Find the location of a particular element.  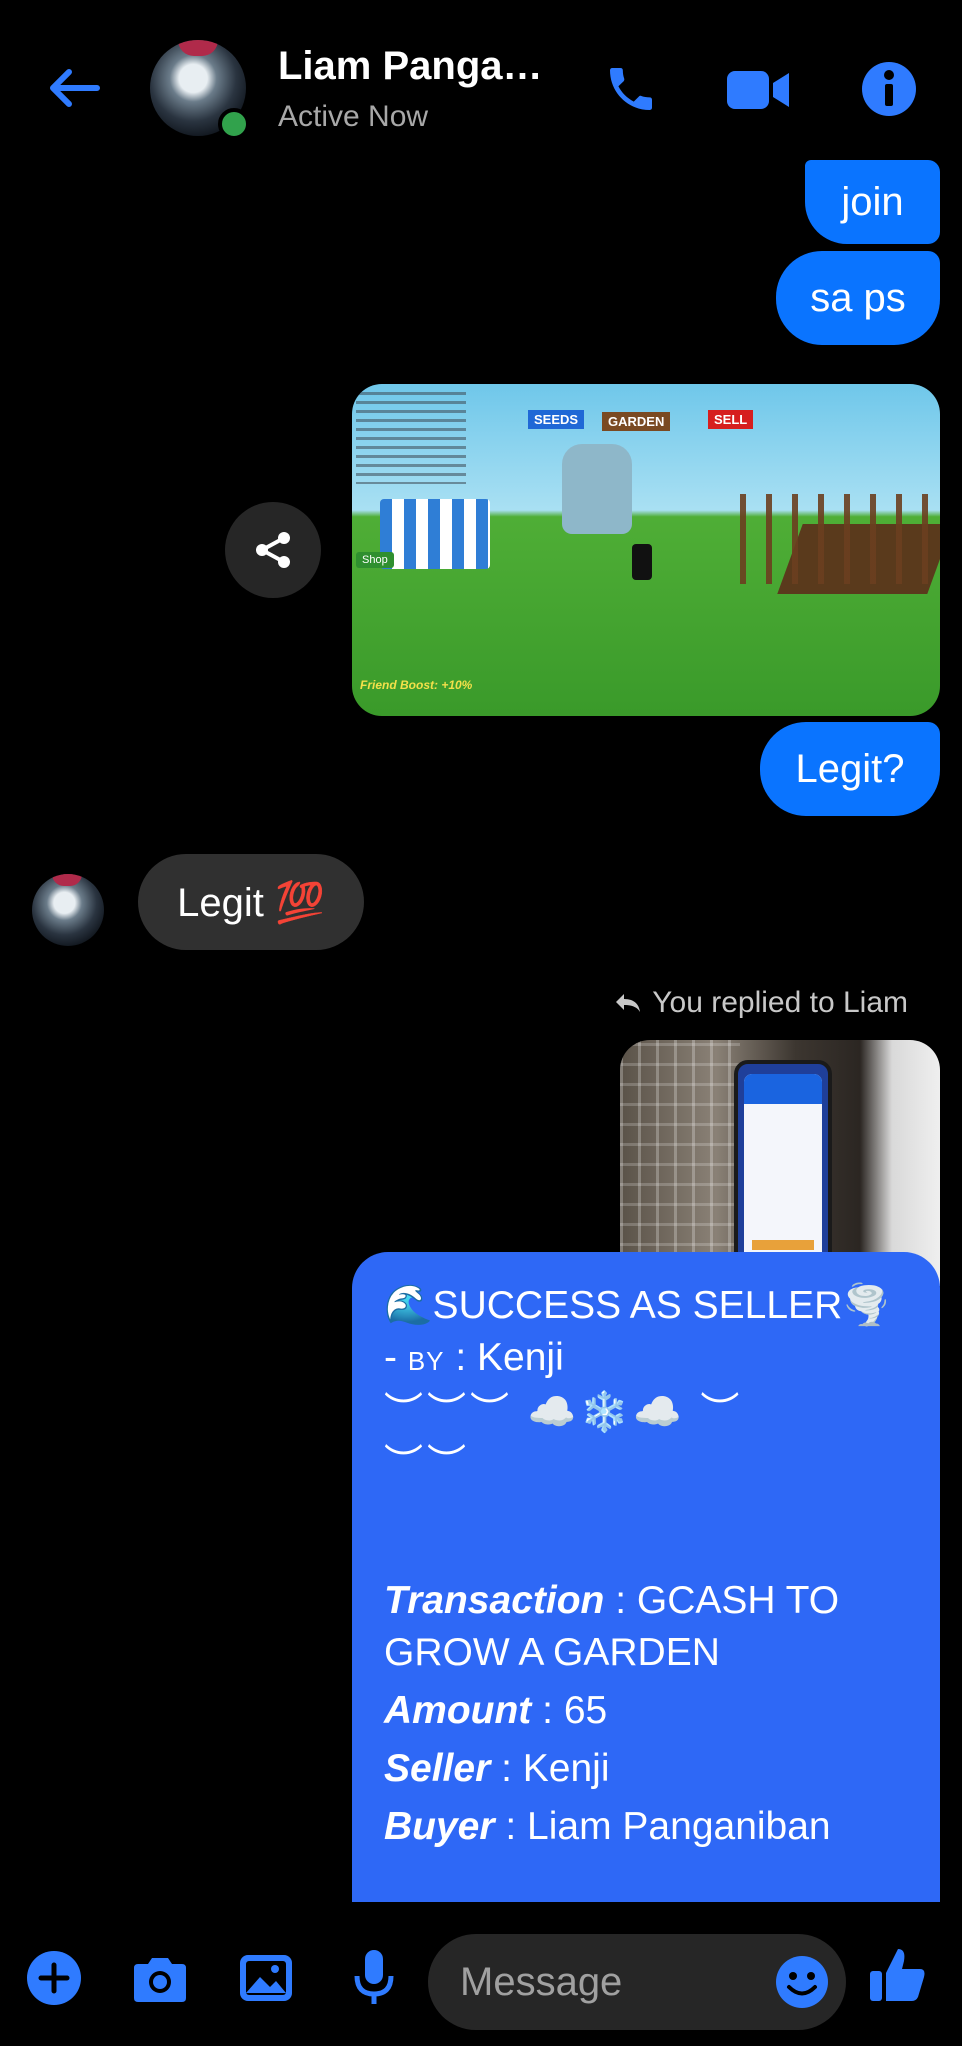

share-button is located at coordinates (273, 550).